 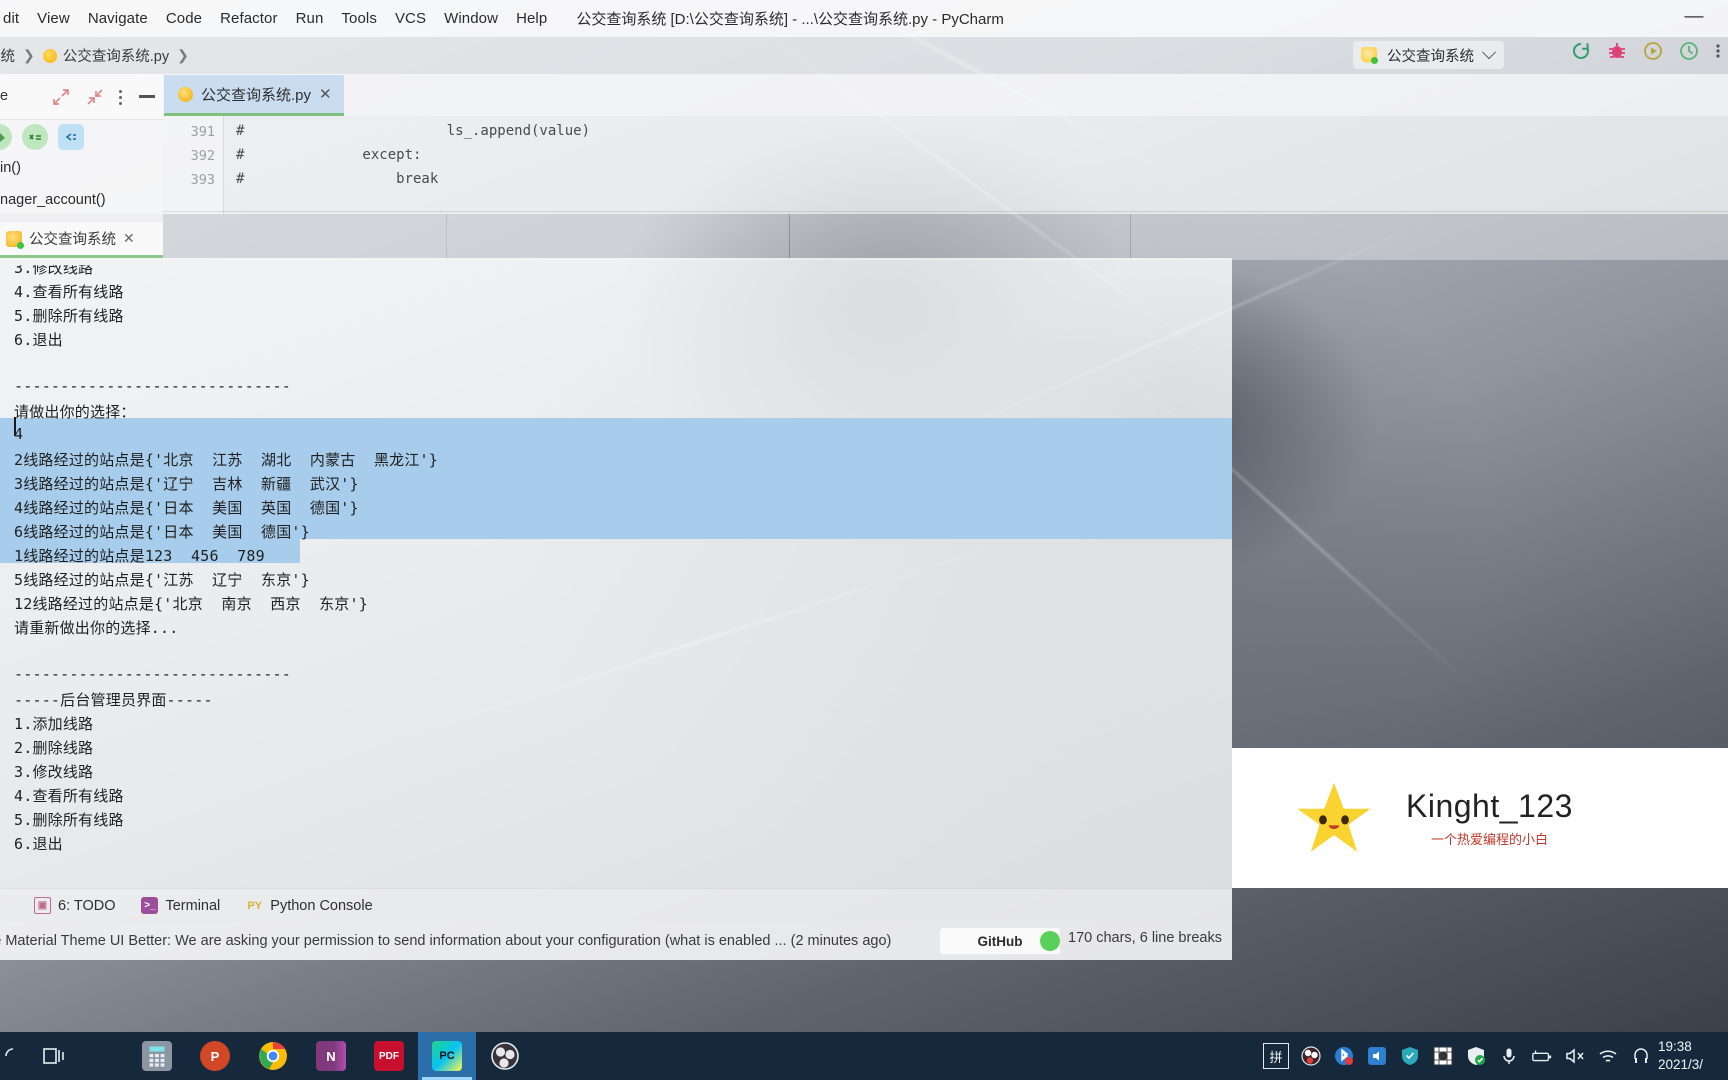 I want to click on editor-tab: 公交查询系统.py ✕, so click(x=254, y=95).